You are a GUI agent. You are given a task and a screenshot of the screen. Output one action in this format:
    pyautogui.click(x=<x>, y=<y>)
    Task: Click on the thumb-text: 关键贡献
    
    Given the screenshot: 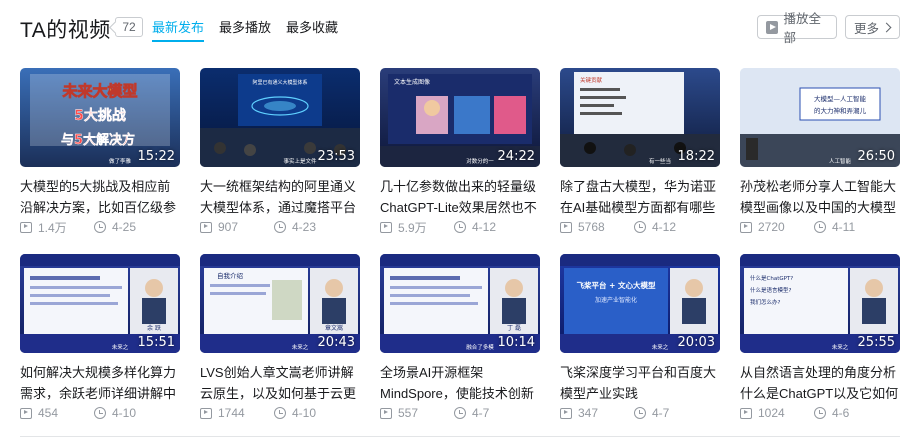 What is the action you would take?
    pyautogui.click(x=591, y=80)
    